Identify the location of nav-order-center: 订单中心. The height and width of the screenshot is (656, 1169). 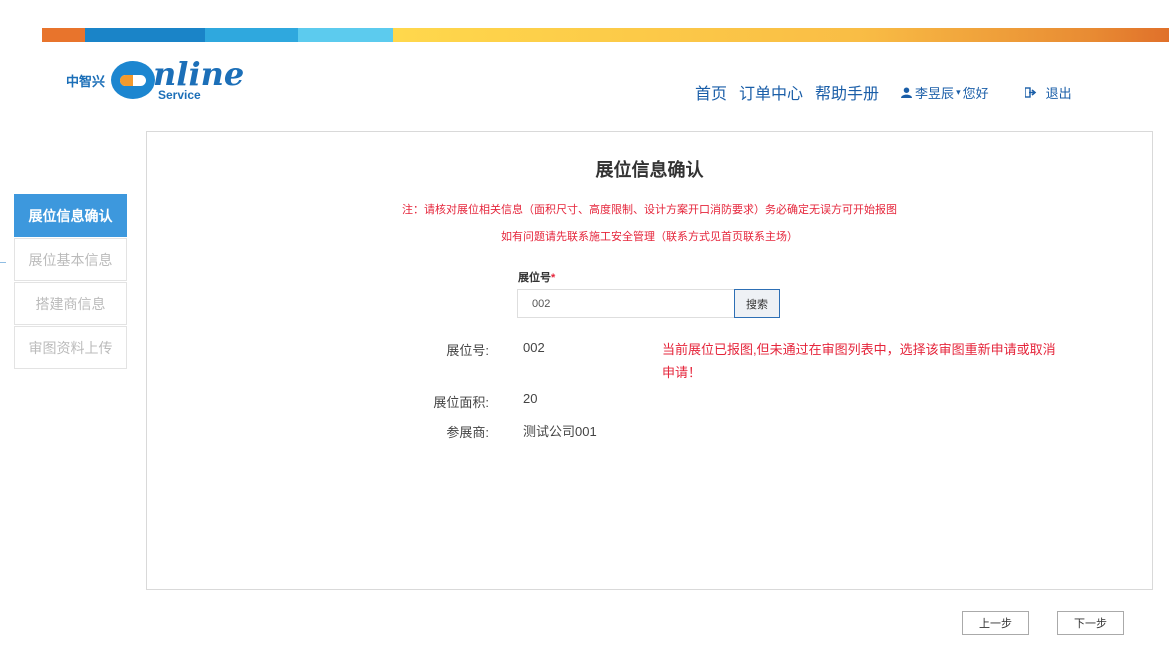
(771, 92).